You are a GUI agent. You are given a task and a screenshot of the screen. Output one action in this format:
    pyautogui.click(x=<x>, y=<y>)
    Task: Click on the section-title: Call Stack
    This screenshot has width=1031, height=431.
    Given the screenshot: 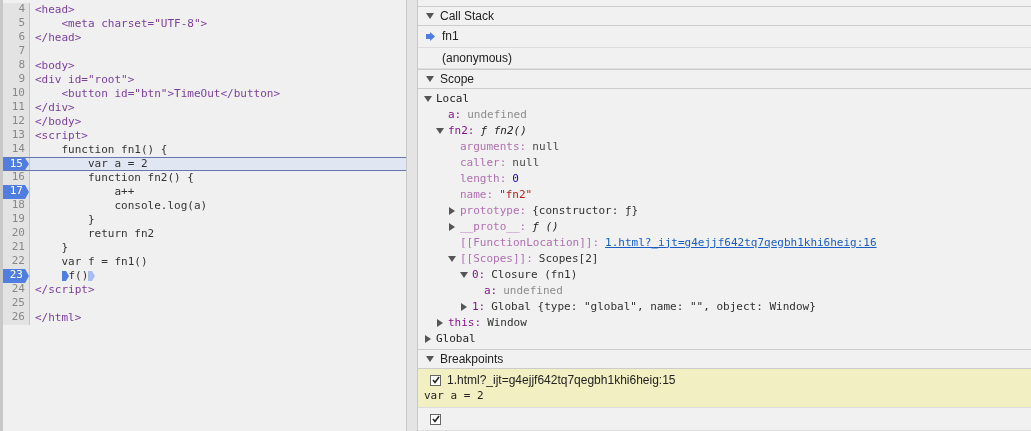 What is the action you would take?
    pyautogui.click(x=467, y=16)
    